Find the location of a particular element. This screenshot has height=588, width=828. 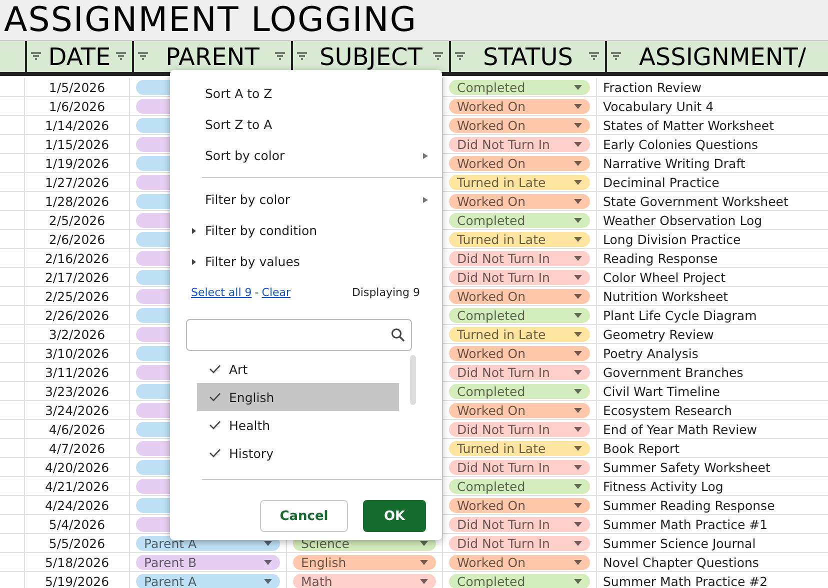

scrollbar is located at coordinates (413, 380).